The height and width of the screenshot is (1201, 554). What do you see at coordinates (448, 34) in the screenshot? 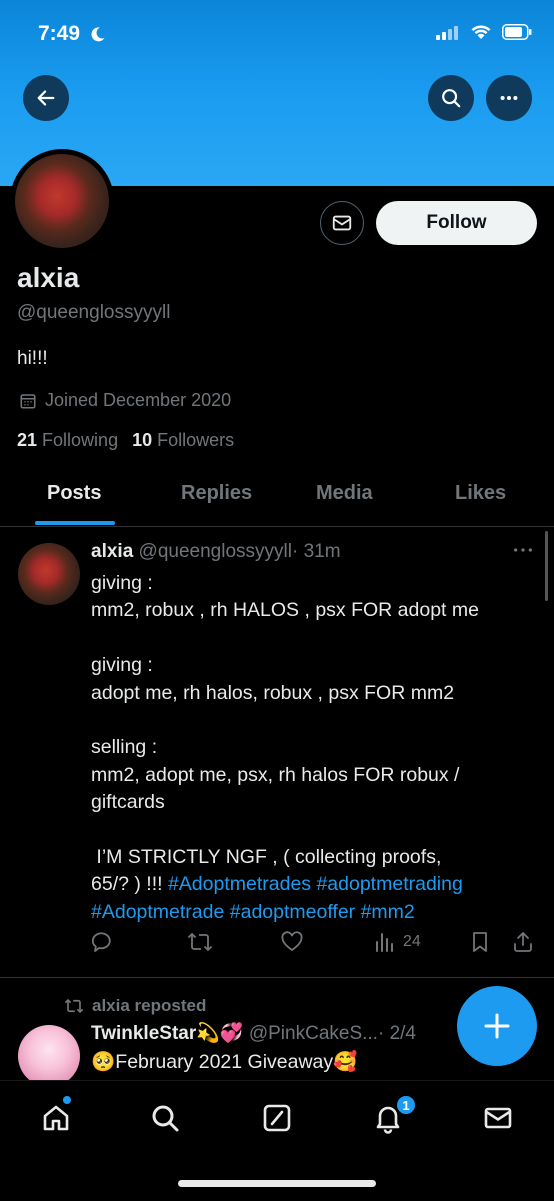
I see `signal-icon` at bounding box center [448, 34].